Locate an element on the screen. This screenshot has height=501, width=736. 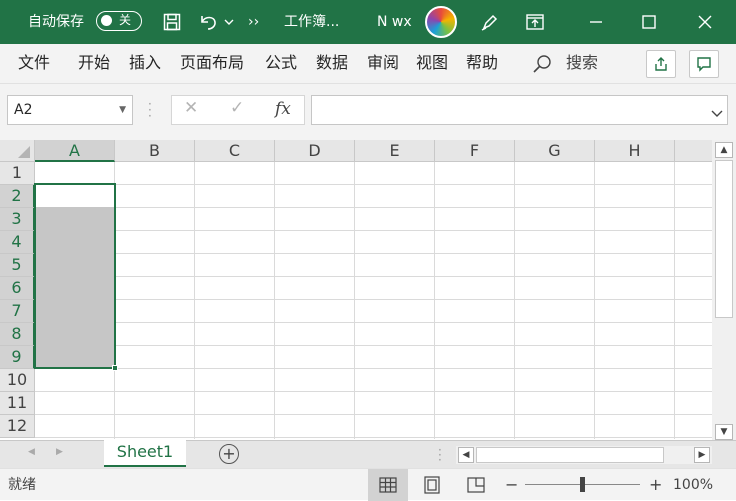
menu-view: 视图 is located at coordinates (432, 63).